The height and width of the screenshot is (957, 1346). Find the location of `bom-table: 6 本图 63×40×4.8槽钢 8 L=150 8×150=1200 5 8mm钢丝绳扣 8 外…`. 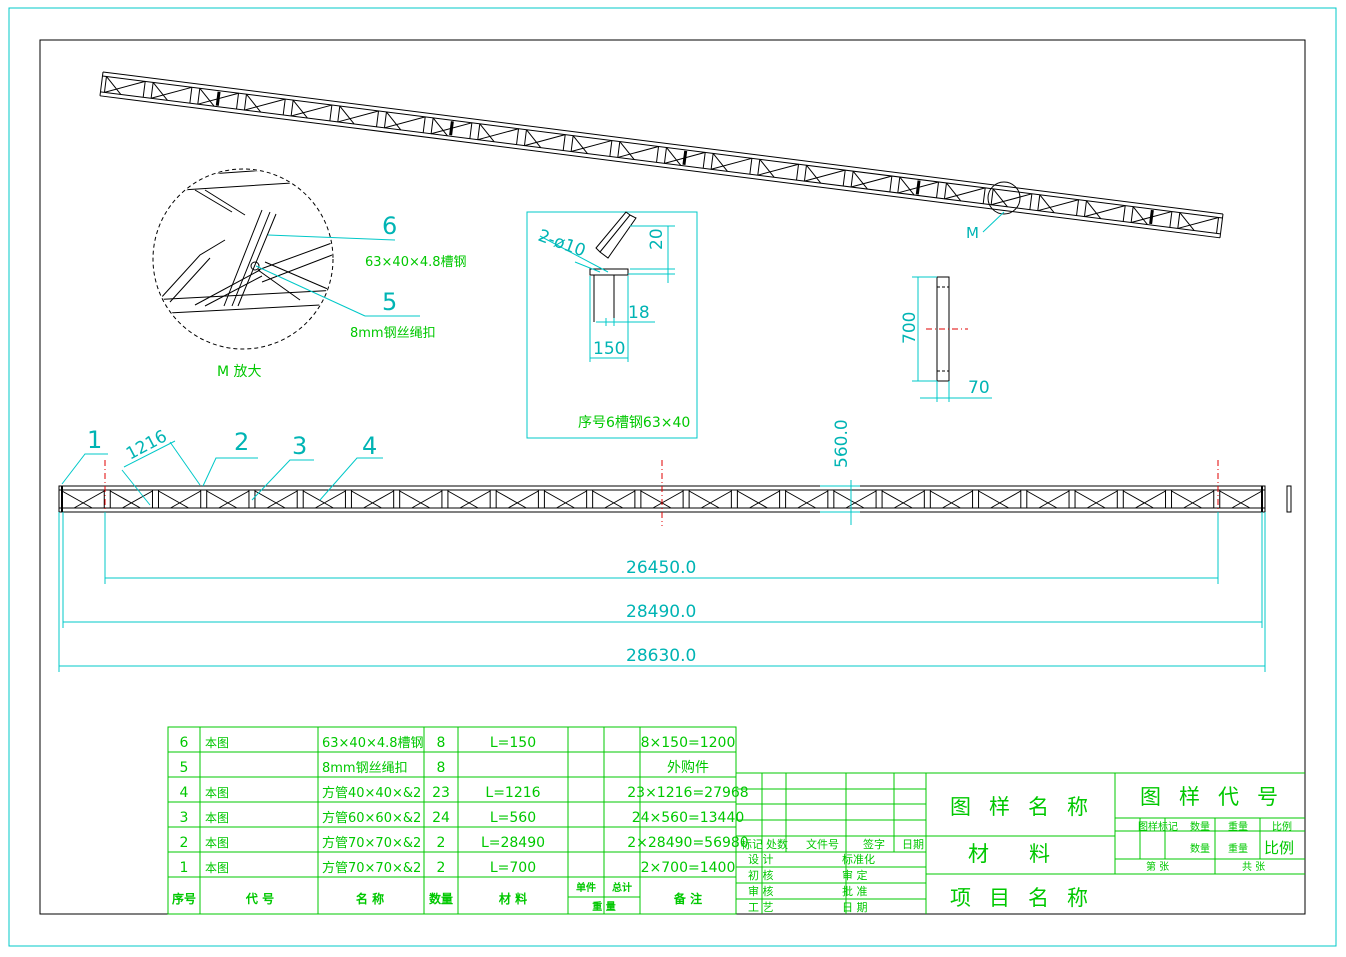

bom-table: 6 本图 63×40×4.8槽钢 8 L=150 8×150=1200 5 8mm钢丝绳扣 8 外… is located at coordinates (458, 820).